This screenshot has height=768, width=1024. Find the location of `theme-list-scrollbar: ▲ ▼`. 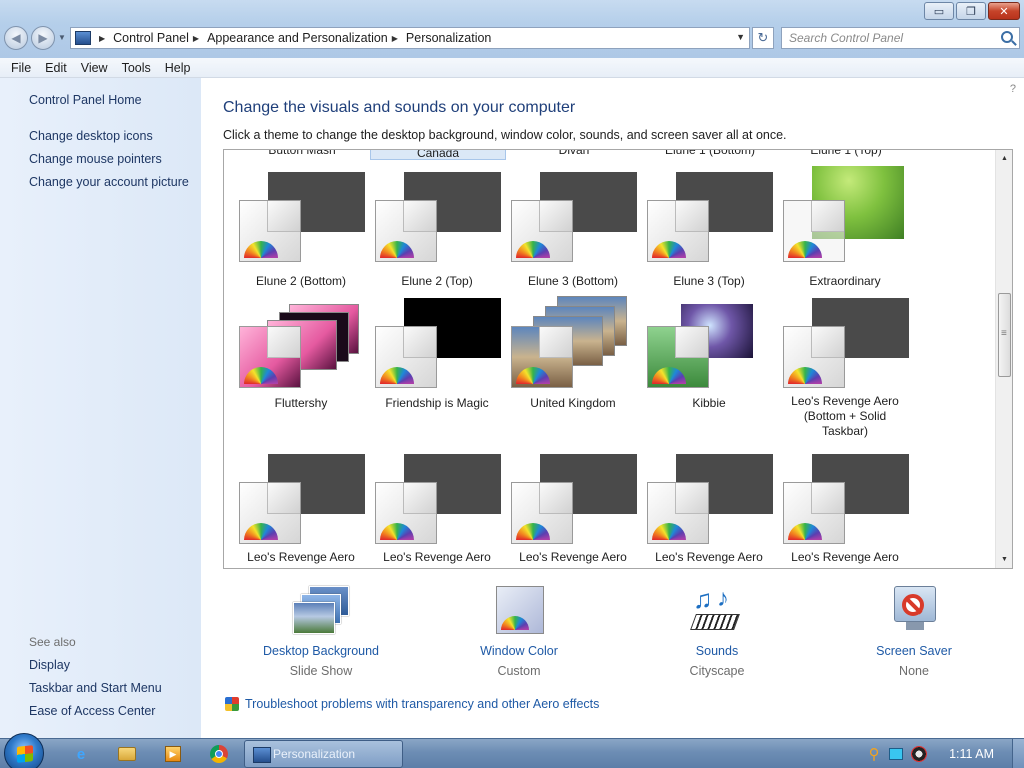

theme-list-scrollbar: ▲ ▼ is located at coordinates (1003, 359).